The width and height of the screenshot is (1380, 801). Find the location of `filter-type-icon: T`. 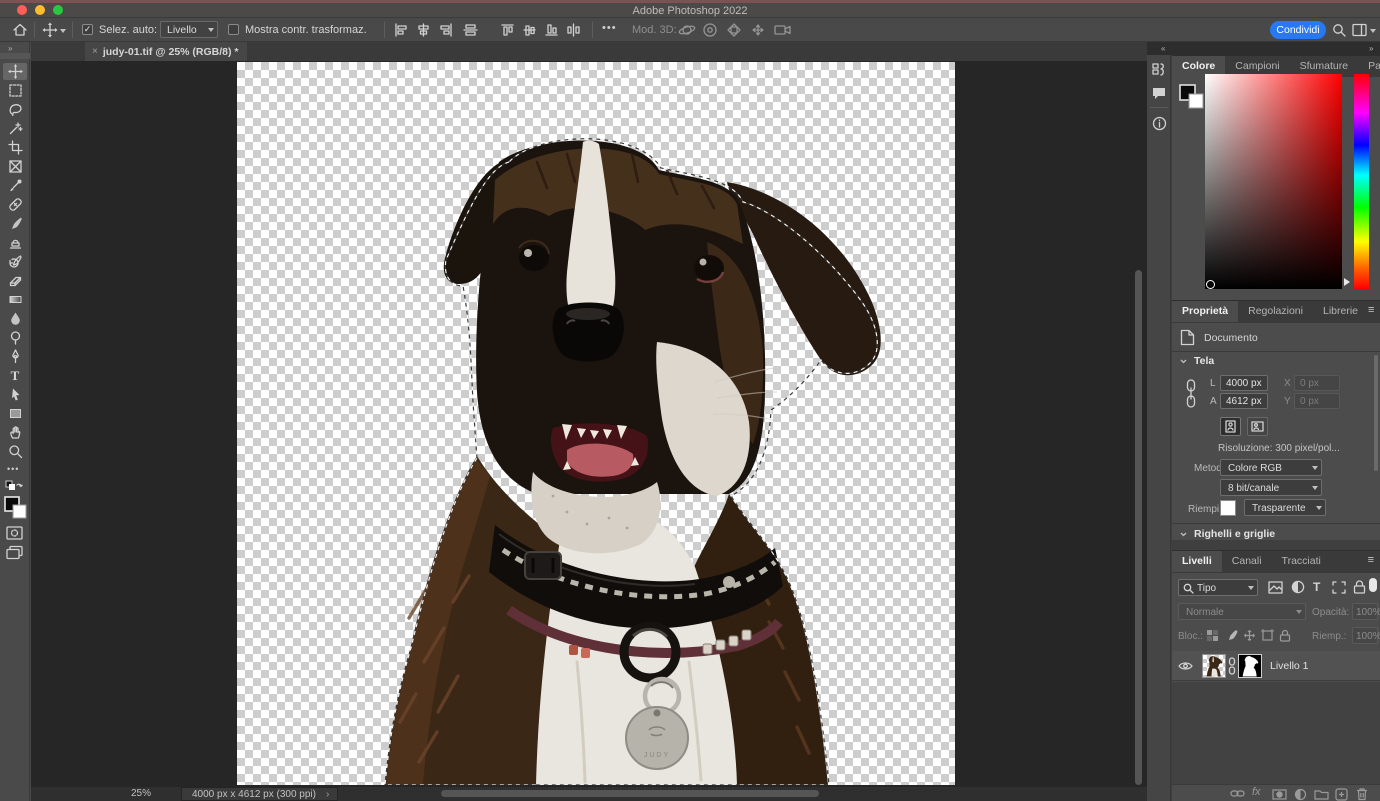

filter-type-icon: T is located at coordinates (1316, 587).